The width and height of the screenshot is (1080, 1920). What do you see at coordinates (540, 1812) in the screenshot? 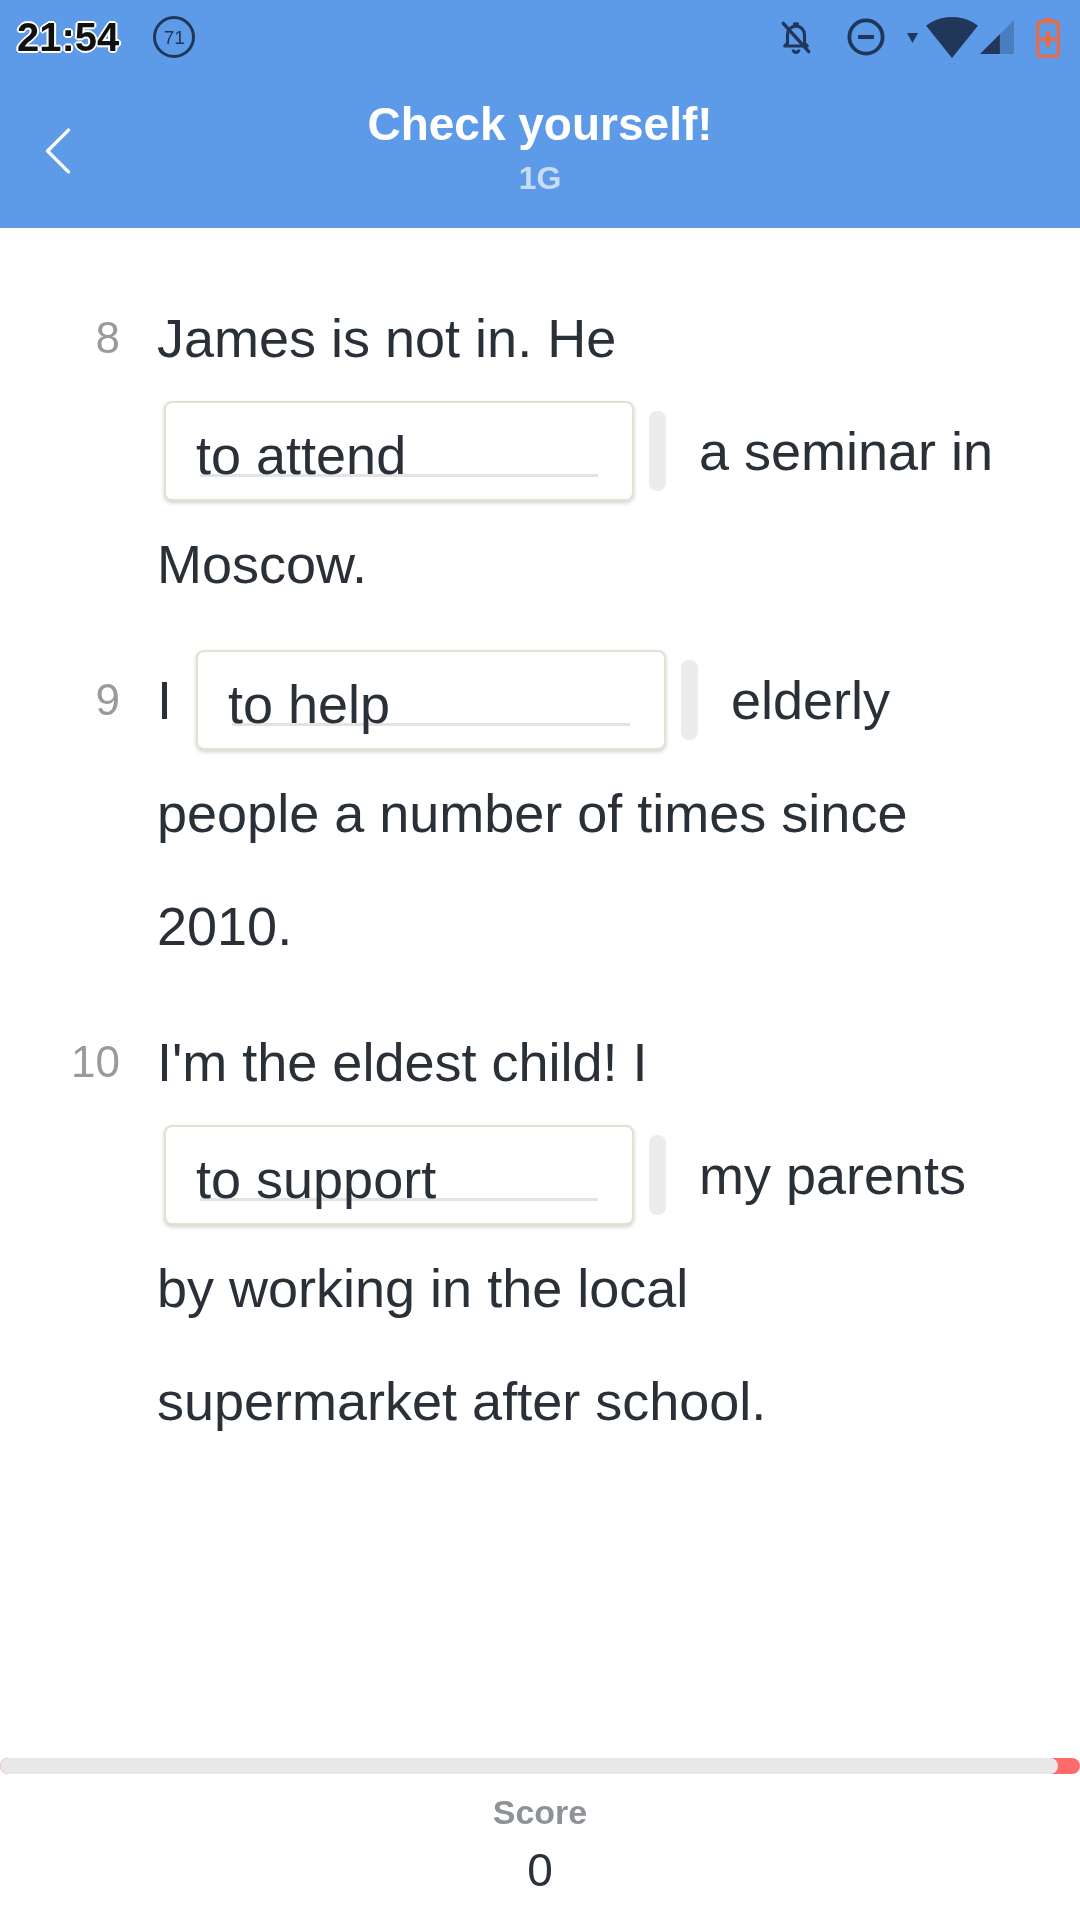
I see `score-label: Score` at bounding box center [540, 1812].